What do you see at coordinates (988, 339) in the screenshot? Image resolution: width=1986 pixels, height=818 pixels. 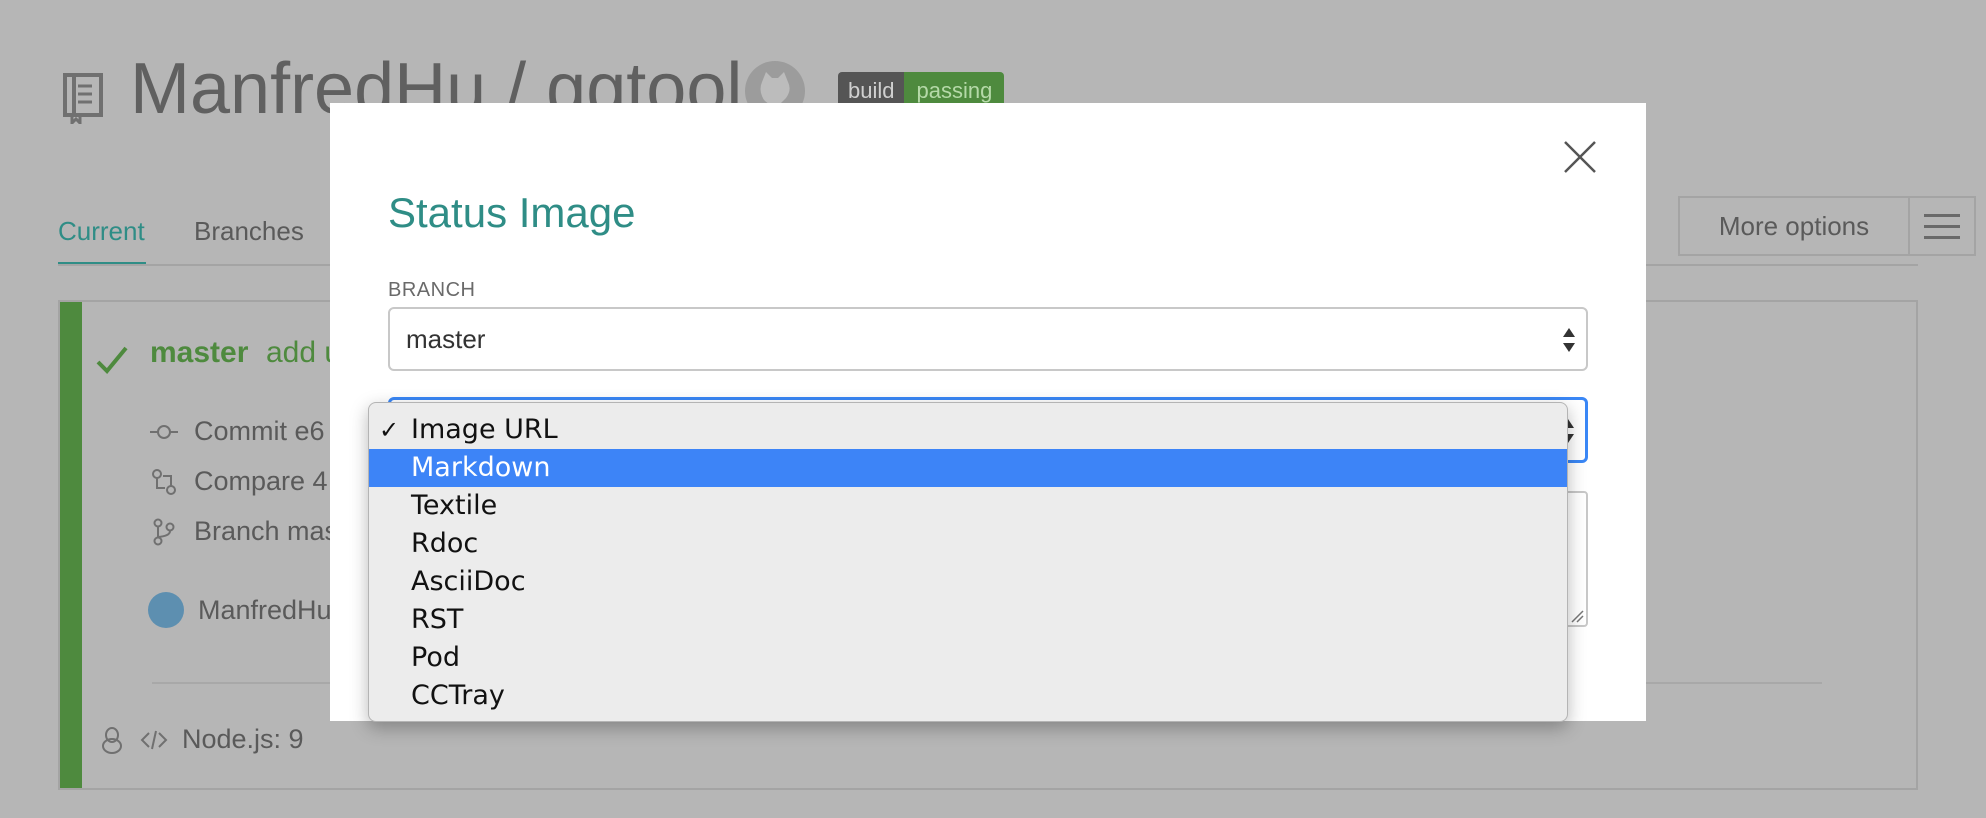 I see `branch-select: master` at bounding box center [988, 339].